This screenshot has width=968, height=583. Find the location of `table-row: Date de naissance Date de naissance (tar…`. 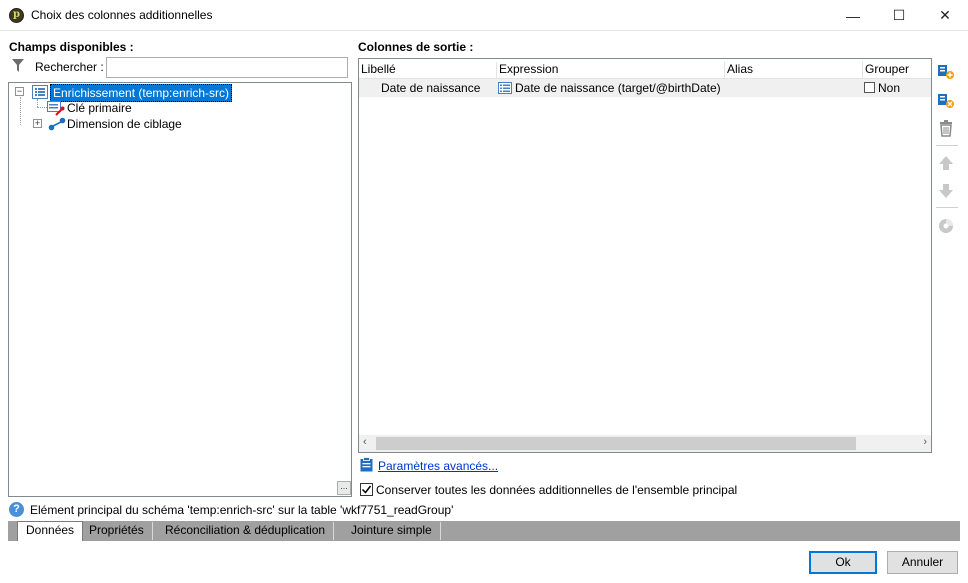

table-row: Date de naissance Date de naissance (tar… is located at coordinates (645, 88).